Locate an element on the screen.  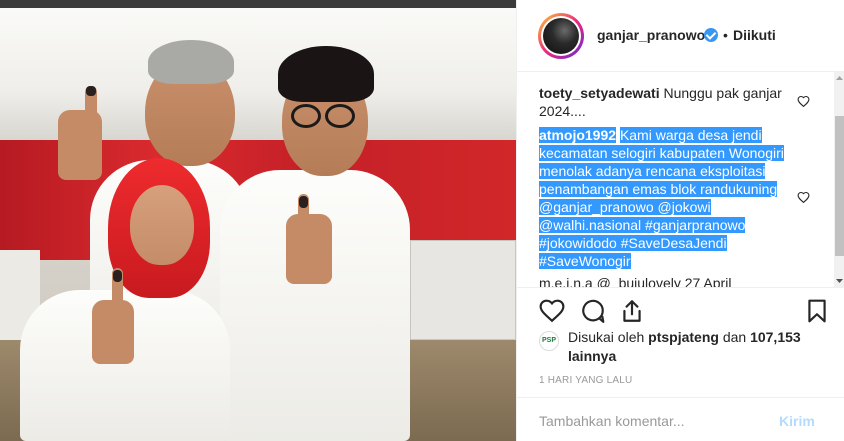
liker-avatar: PSP is located at coordinates (549, 341).